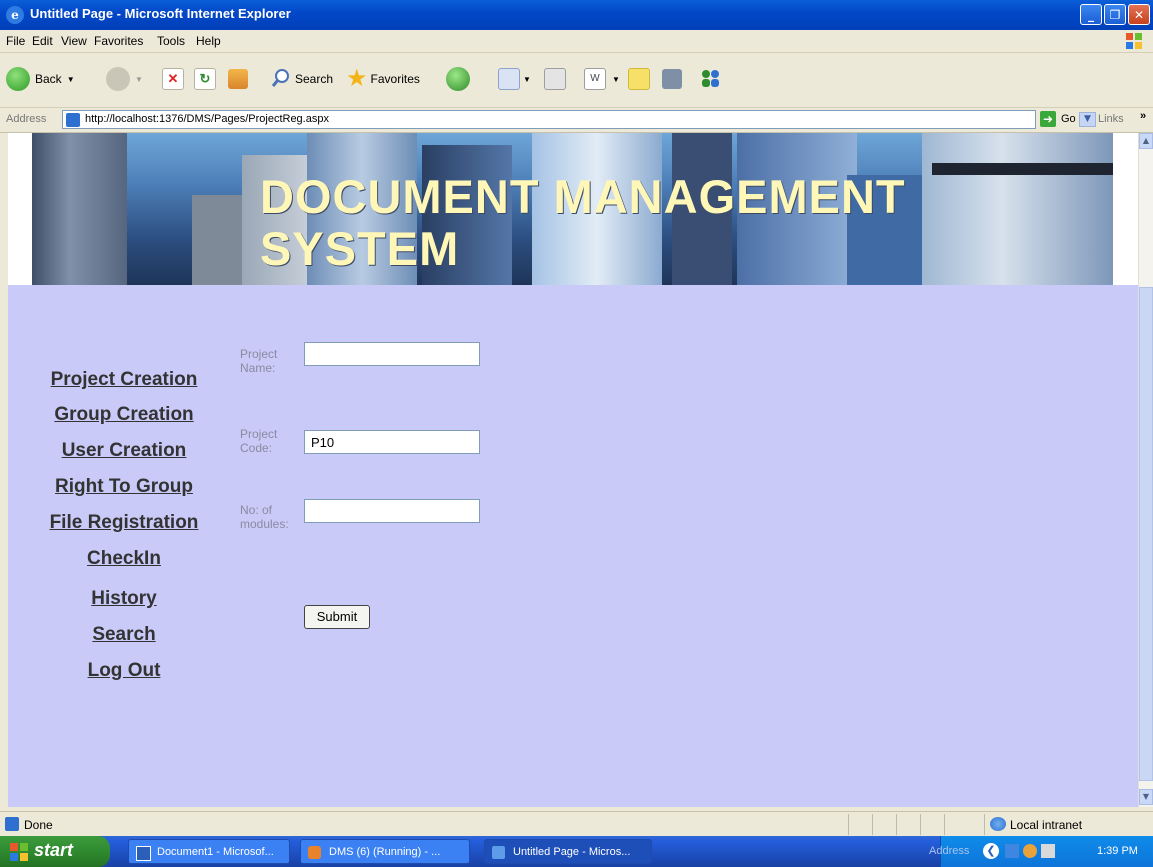 Image resolution: width=1153 pixels, height=867 pixels. What do you see at coordinates (583, 196) in the screenshot?
I see `banner-title-line1: DOCUMENT MANAGEMENT` at bounding box center [583, 196].